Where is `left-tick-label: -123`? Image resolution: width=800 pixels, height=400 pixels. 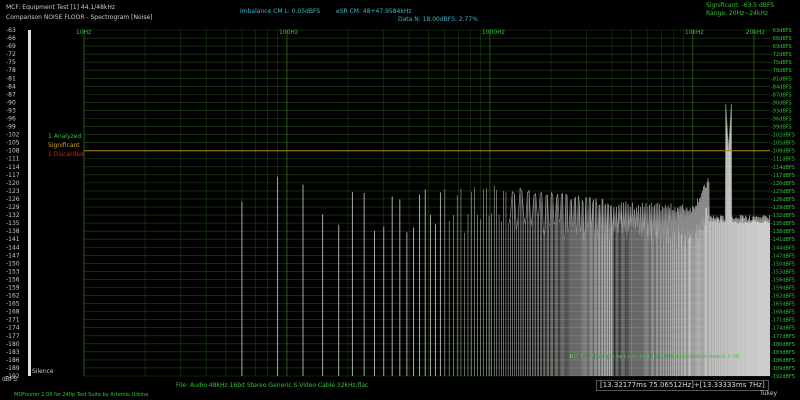 left-tick-label: -123 is located at coordinates (13, 191).